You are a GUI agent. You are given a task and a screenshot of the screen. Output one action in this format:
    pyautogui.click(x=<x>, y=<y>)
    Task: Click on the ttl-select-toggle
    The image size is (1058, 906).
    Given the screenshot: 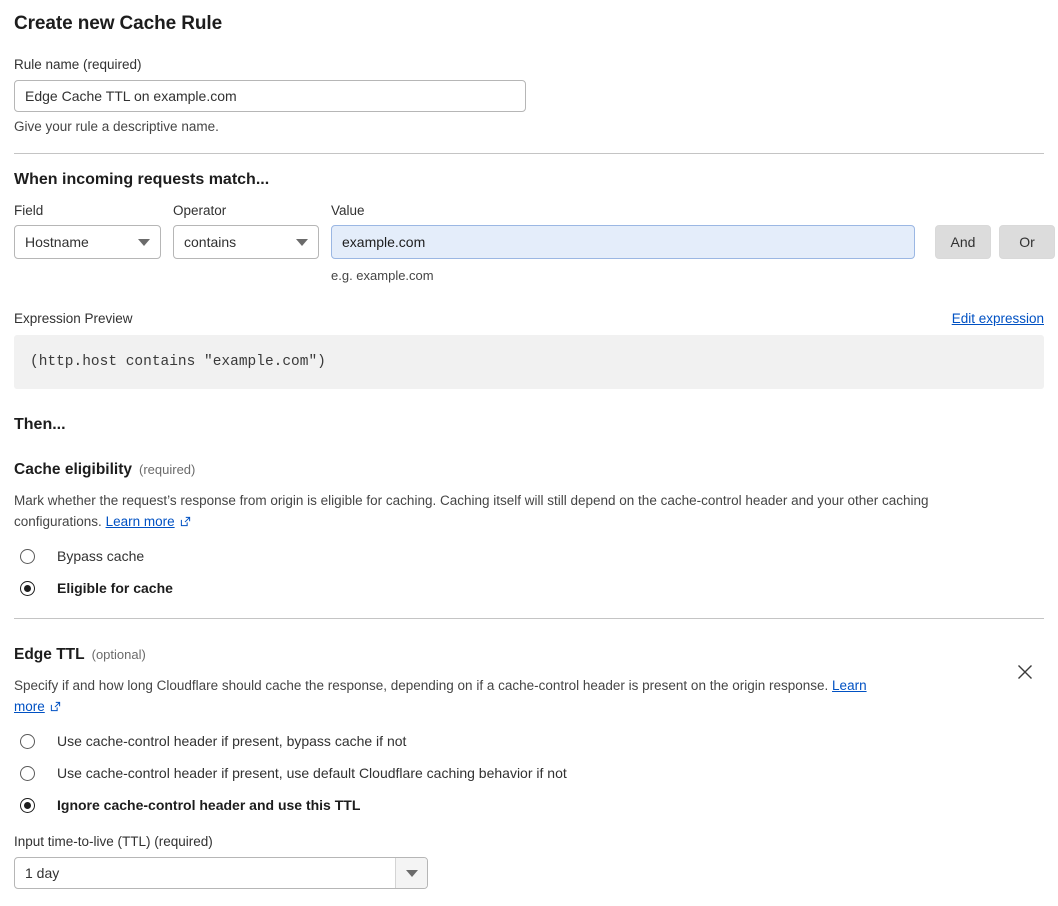 What is the action you would take?
    pyautogui.click(x=411, y=873)
    